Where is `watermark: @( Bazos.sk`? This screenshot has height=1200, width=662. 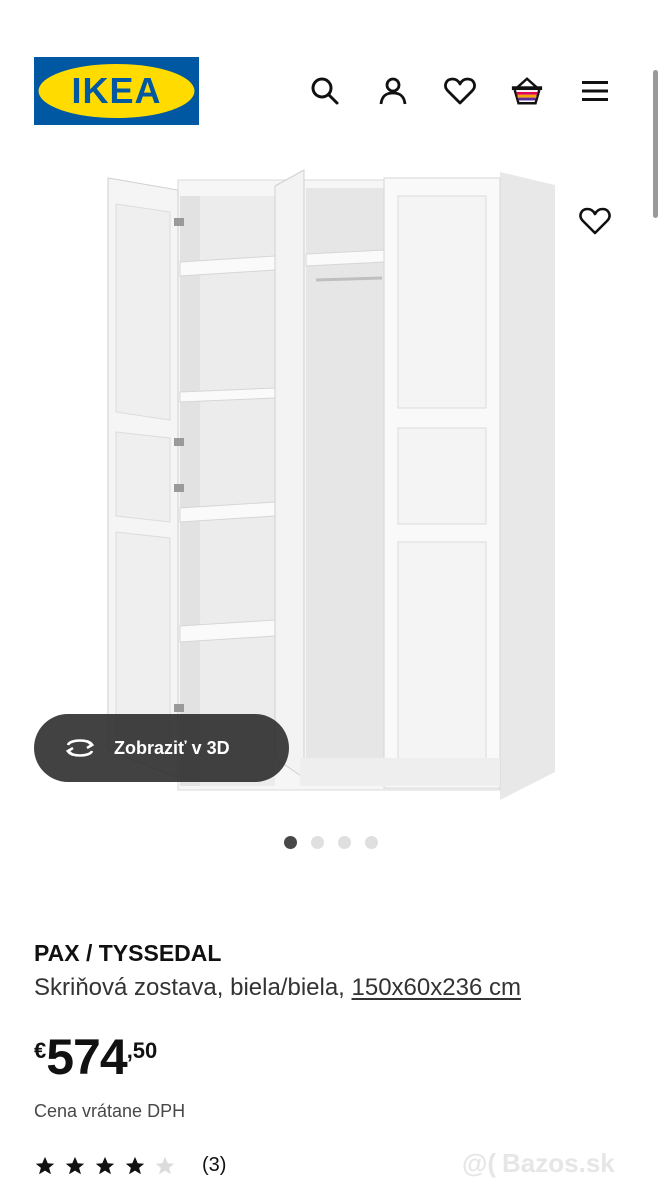
watermark: @( Bazos.sk is located at coordinates (538, 1163).